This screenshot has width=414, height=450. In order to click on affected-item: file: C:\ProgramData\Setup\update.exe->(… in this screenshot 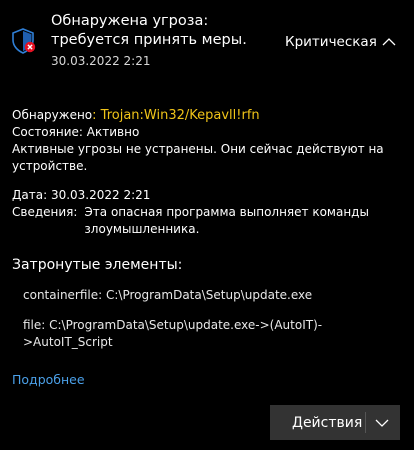, I will do `click(173, 333)`.